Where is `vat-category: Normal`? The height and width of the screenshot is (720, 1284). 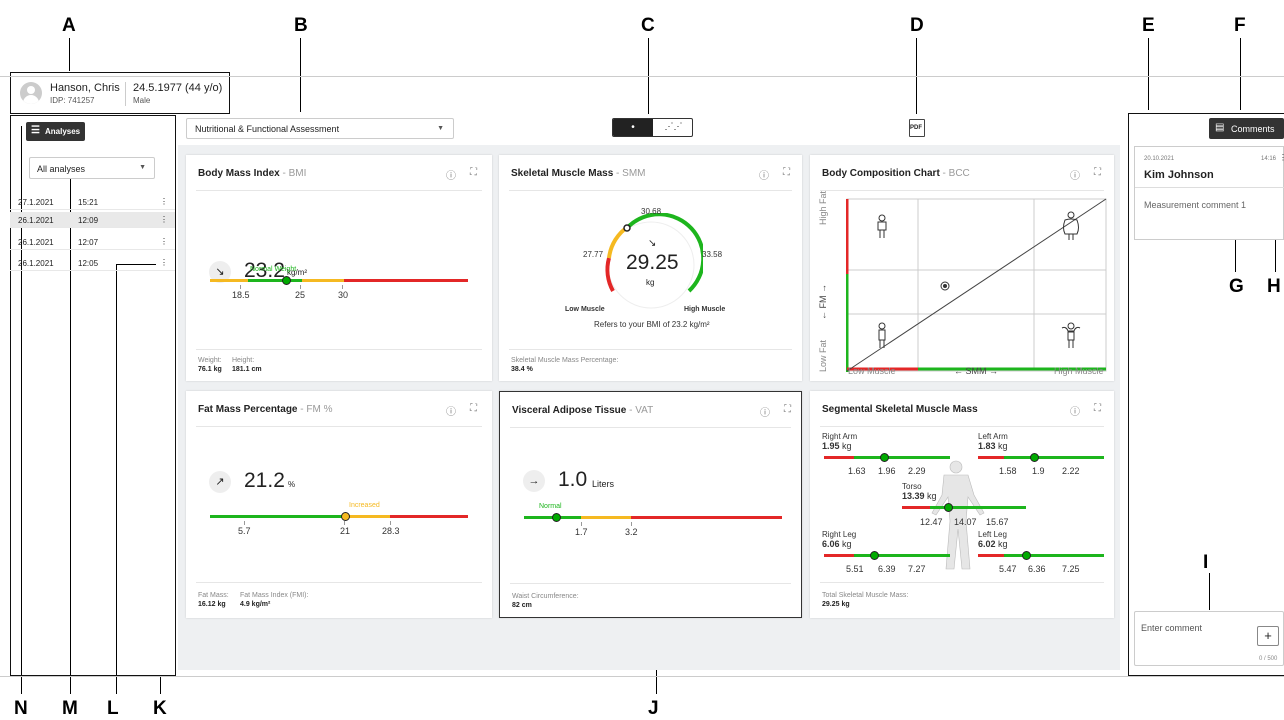
vat-category: Normal is located at coordinates (550, 506).